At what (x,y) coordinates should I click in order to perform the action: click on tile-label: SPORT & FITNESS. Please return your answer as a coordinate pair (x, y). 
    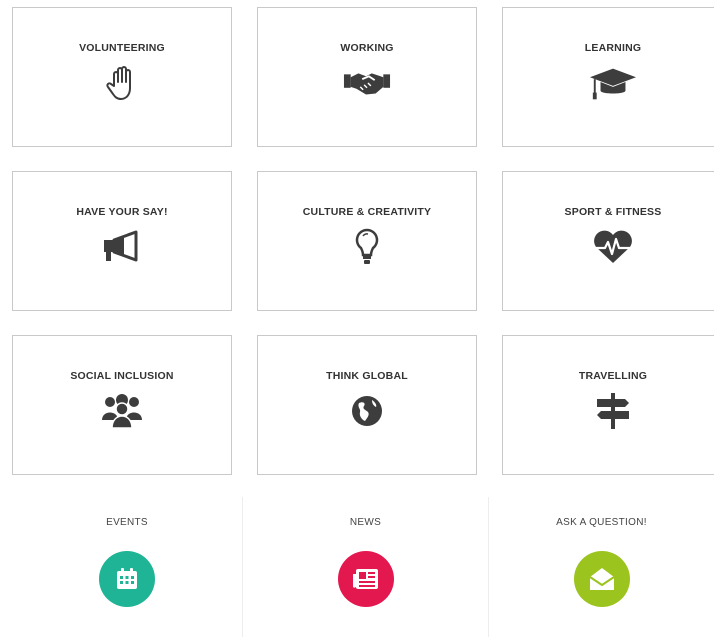
    Looking at the image, I should click on (613, 212).